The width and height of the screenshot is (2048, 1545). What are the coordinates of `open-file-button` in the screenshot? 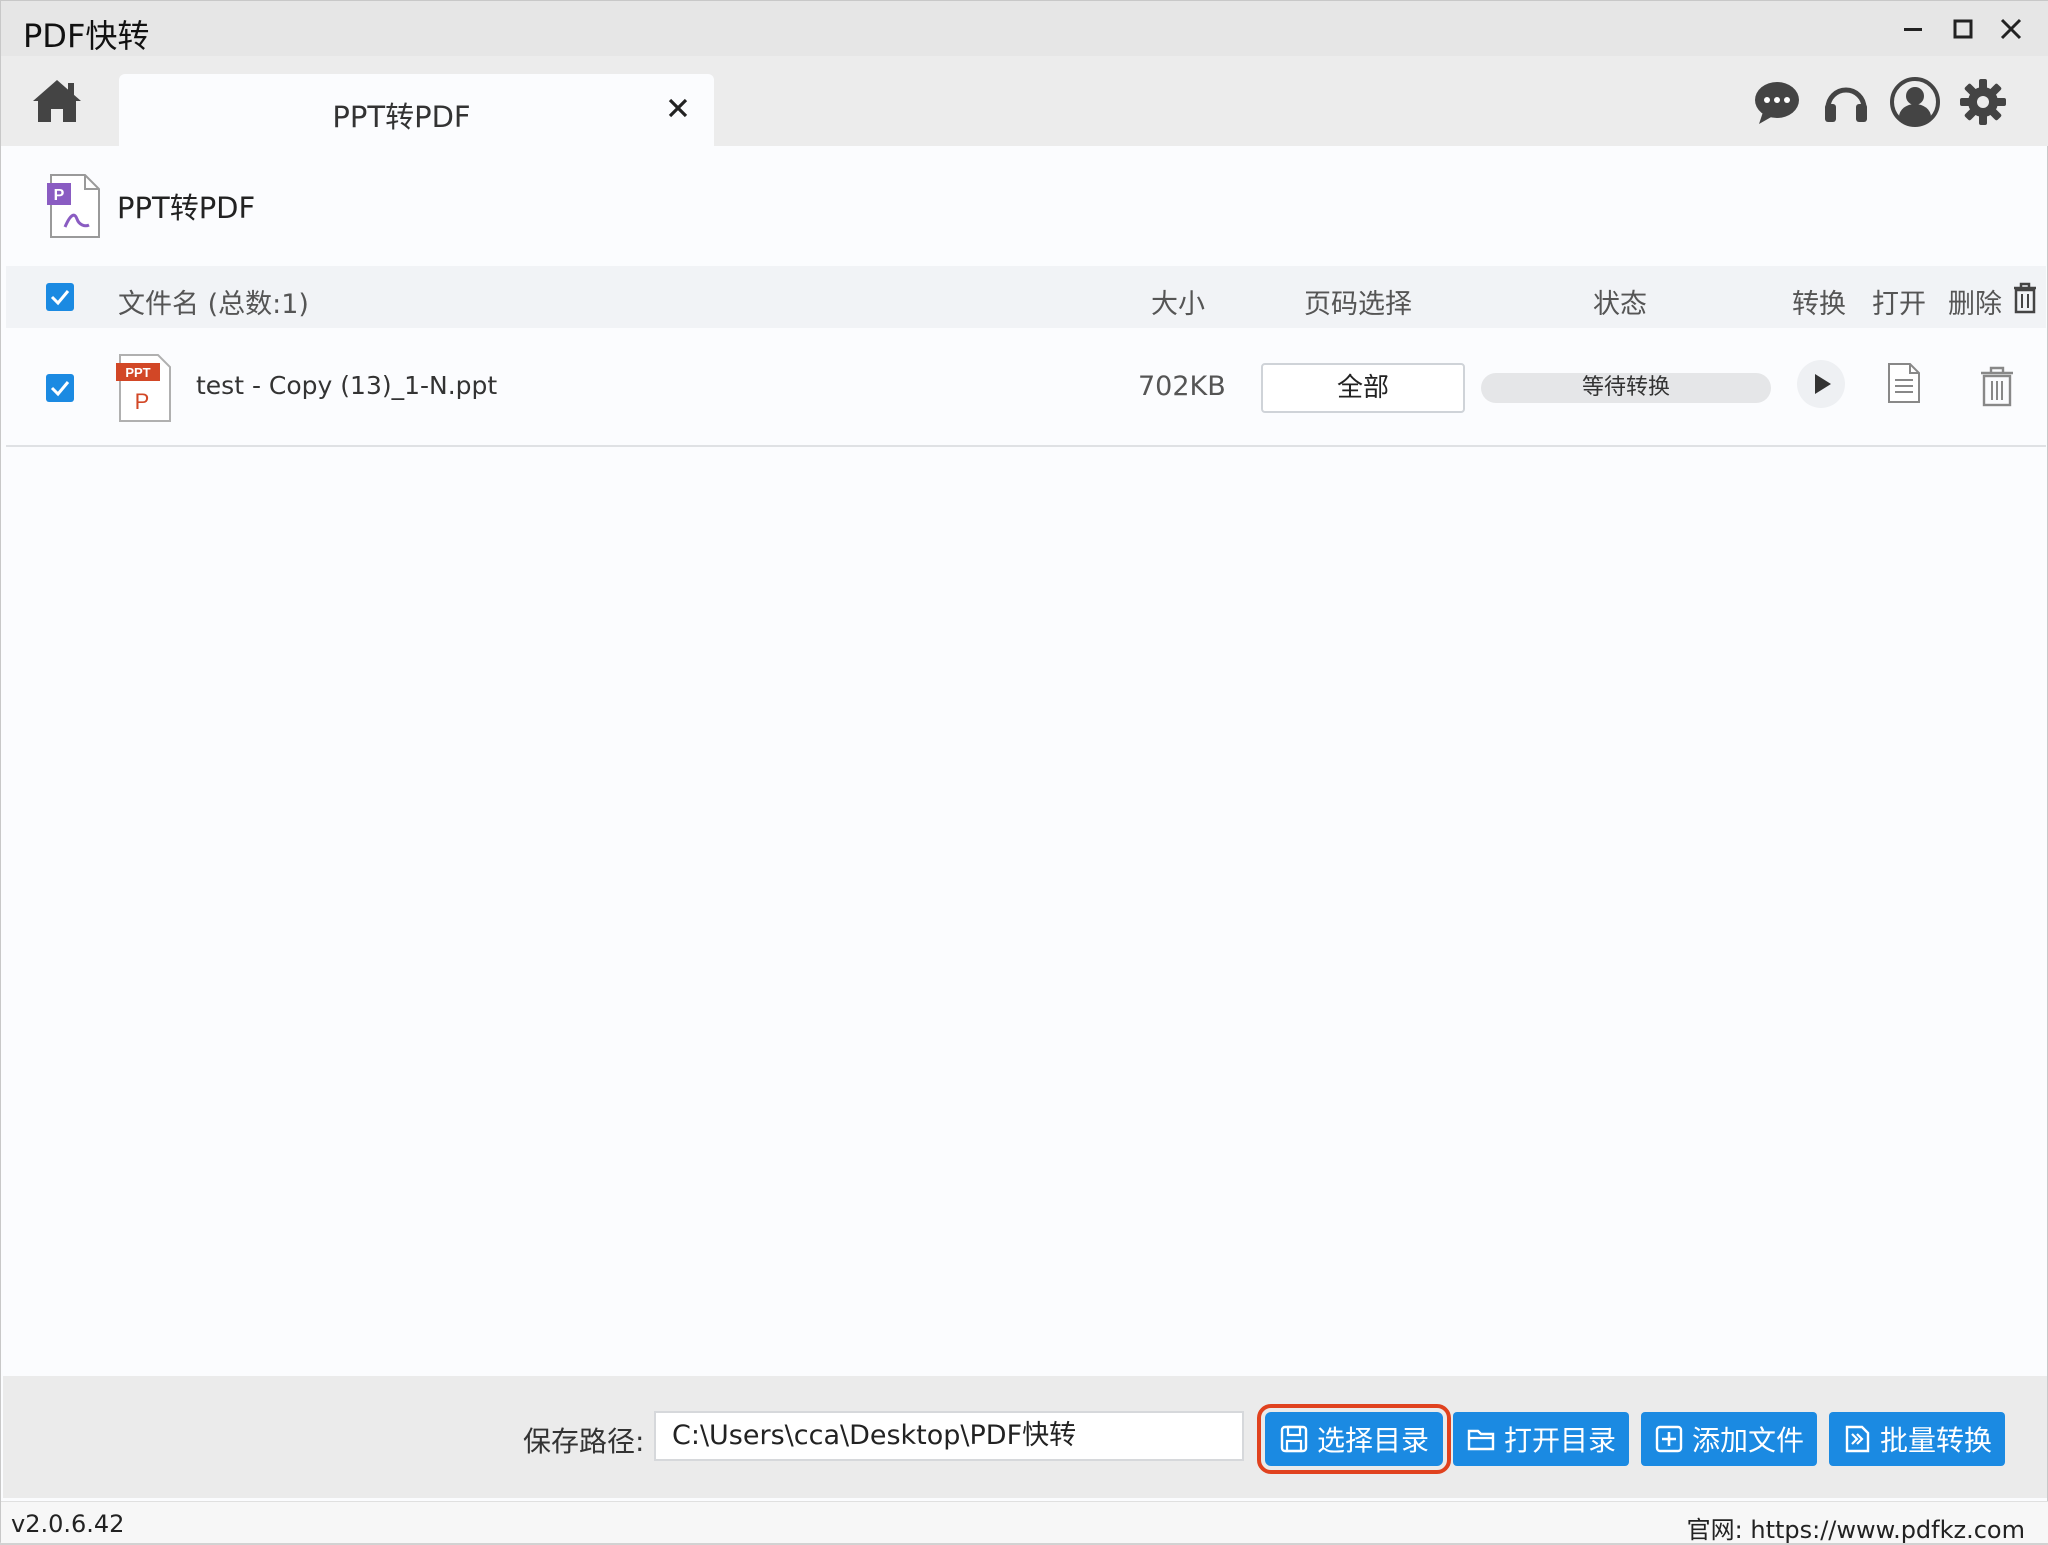 It's located at (1904, 385).